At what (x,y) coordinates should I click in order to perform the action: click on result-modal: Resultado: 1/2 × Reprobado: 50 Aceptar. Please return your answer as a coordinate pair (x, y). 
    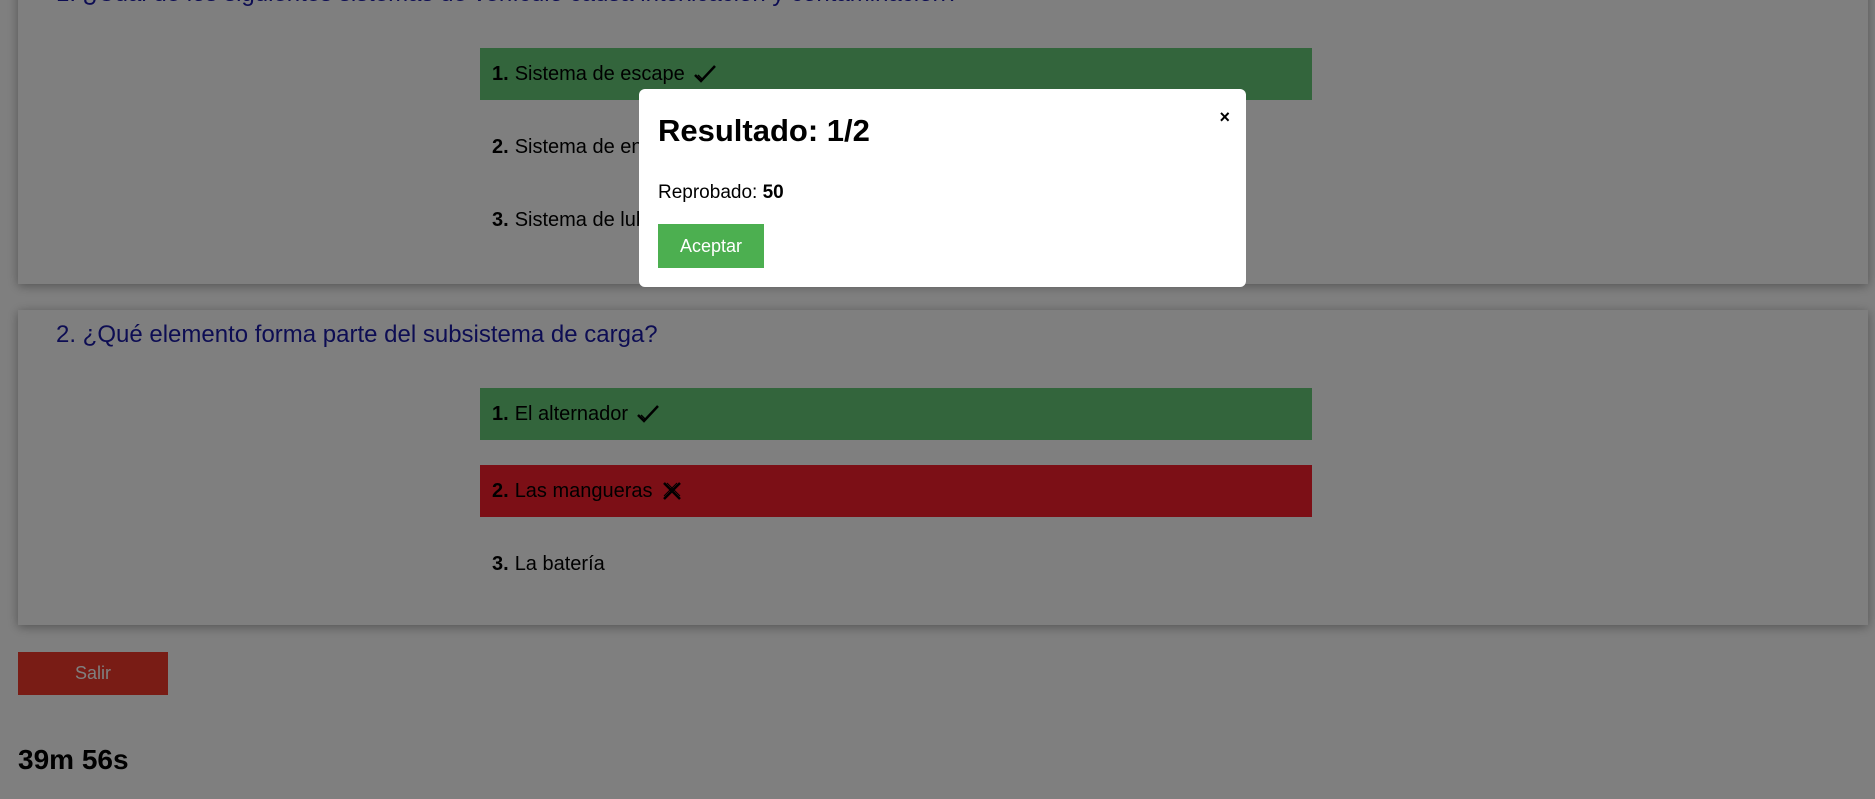
    Looking at the image, I should click on (942, 188).